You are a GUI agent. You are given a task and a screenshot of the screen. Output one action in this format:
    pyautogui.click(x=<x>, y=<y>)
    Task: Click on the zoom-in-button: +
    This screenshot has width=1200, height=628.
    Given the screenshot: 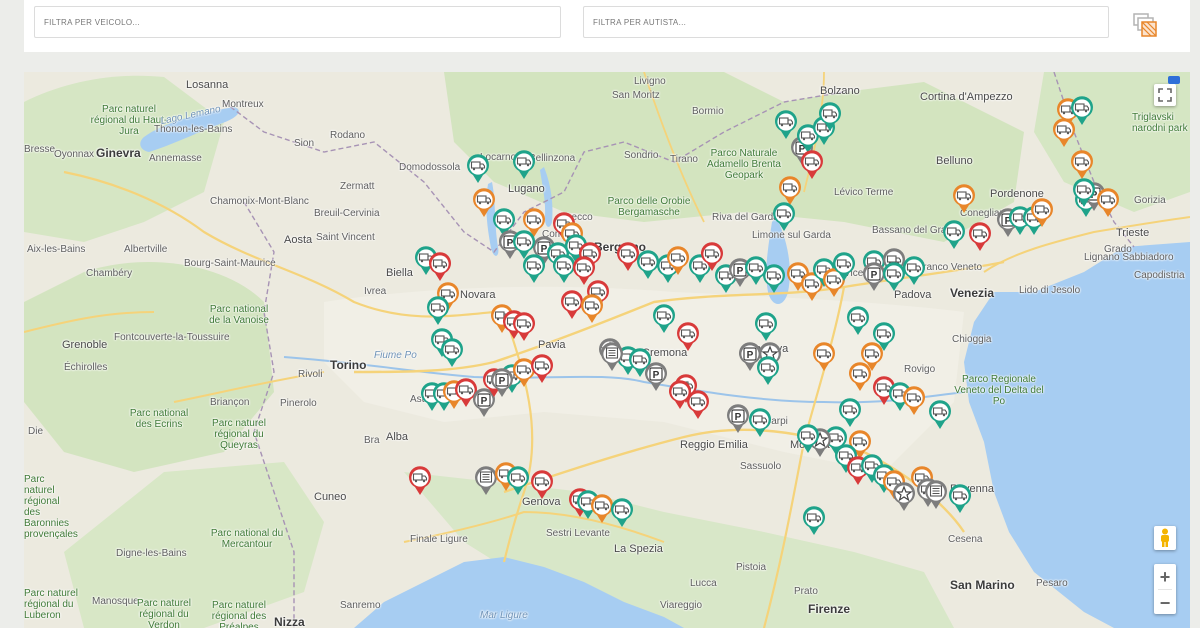 What is the action you would take?
    pyautogui.click(x=1165, y=576)
    